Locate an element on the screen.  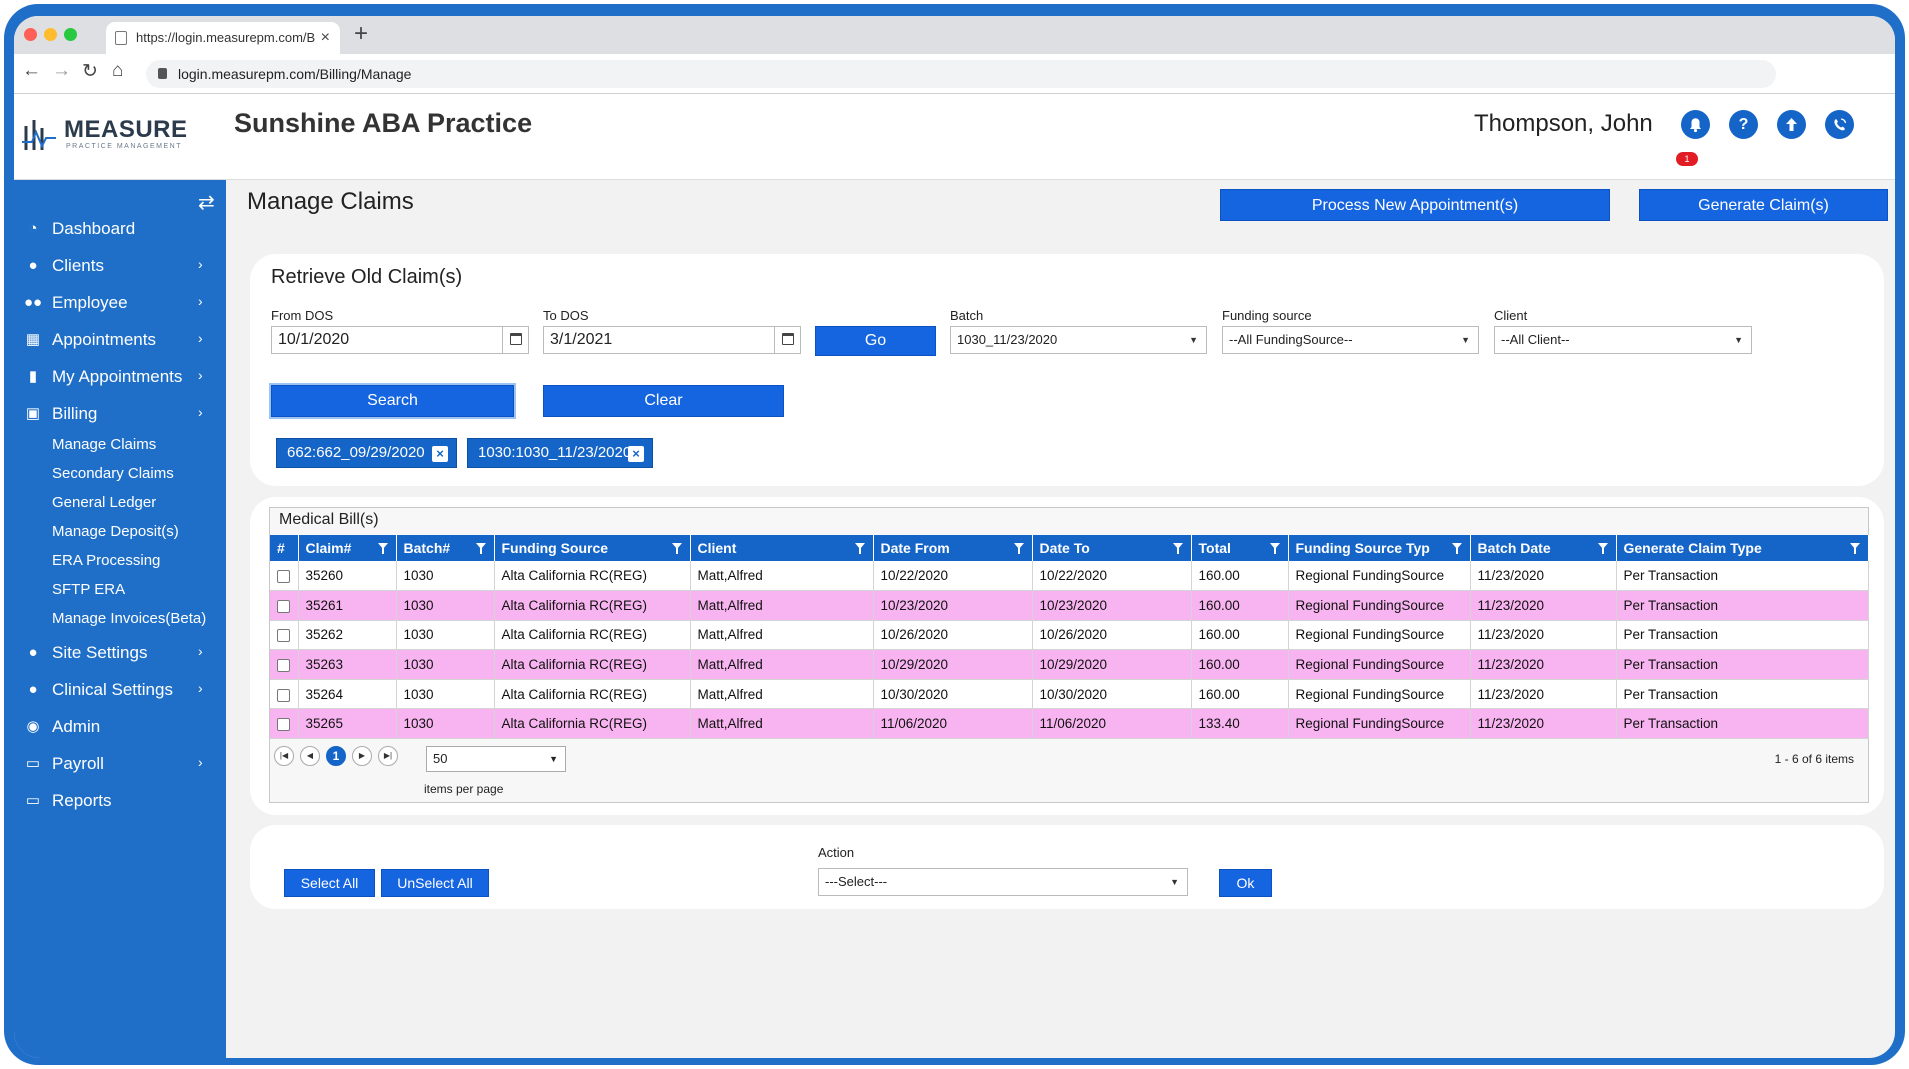
current-page-button: 1 is located at coordinates (336, 756).